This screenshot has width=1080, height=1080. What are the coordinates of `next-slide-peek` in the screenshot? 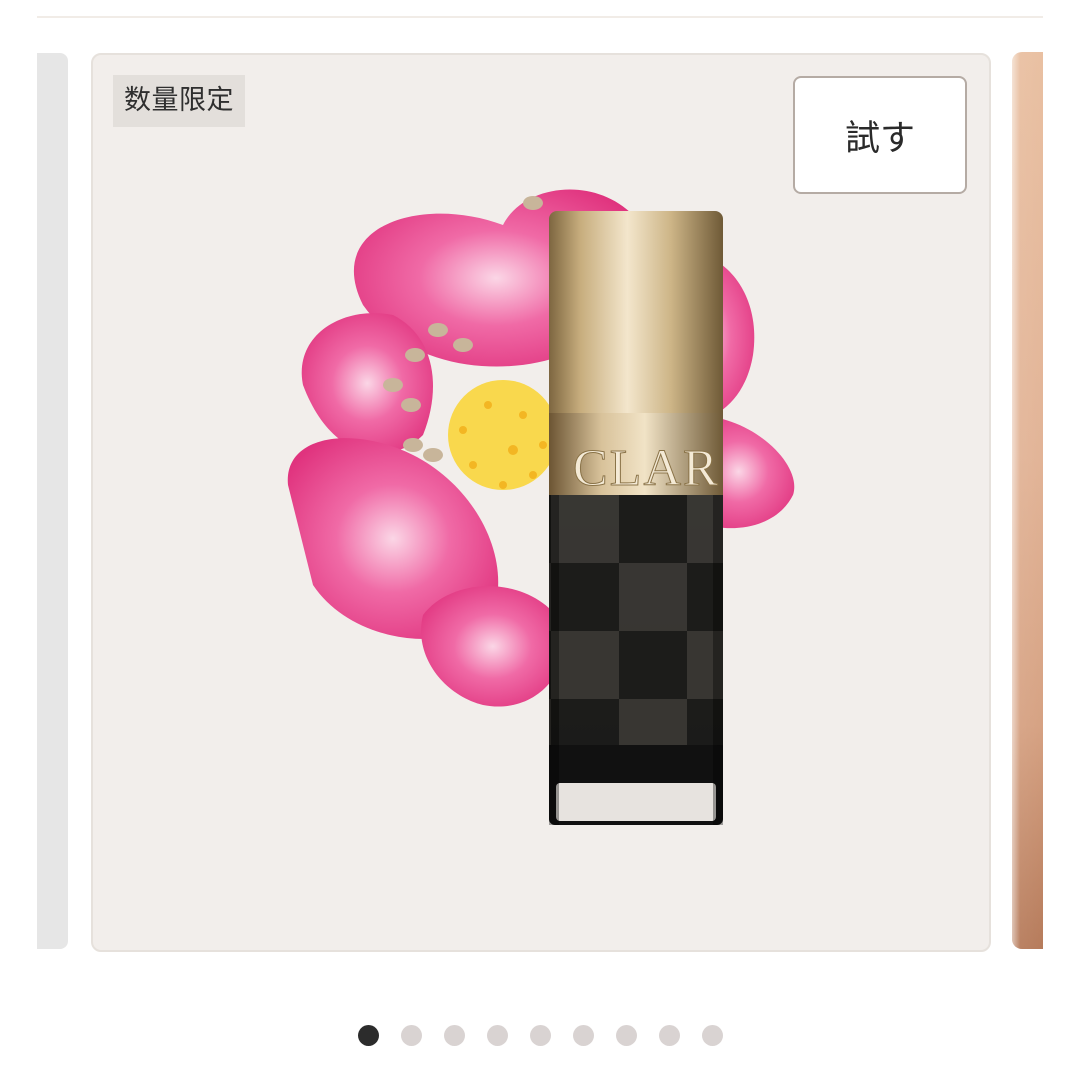 It's located at (1027, 500).